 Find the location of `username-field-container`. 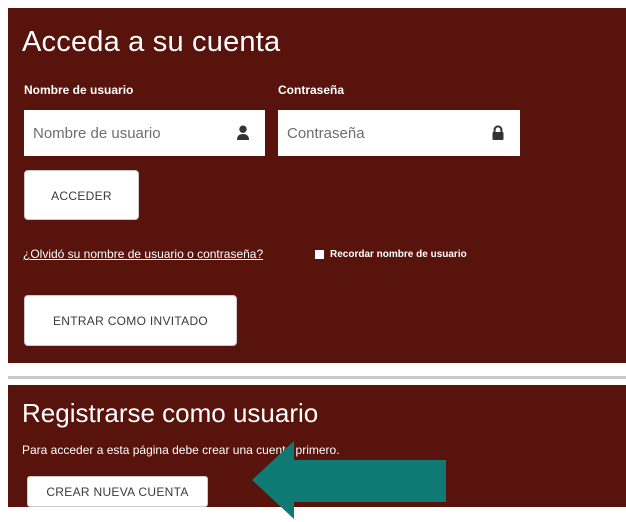

username-field-container is located at coordinates (144, 133).